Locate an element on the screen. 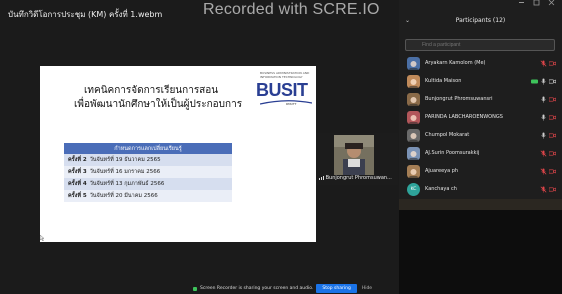 The image size is (562, 294). session-number: ครั้งที่ 2 is located at coordinates (77, 160).